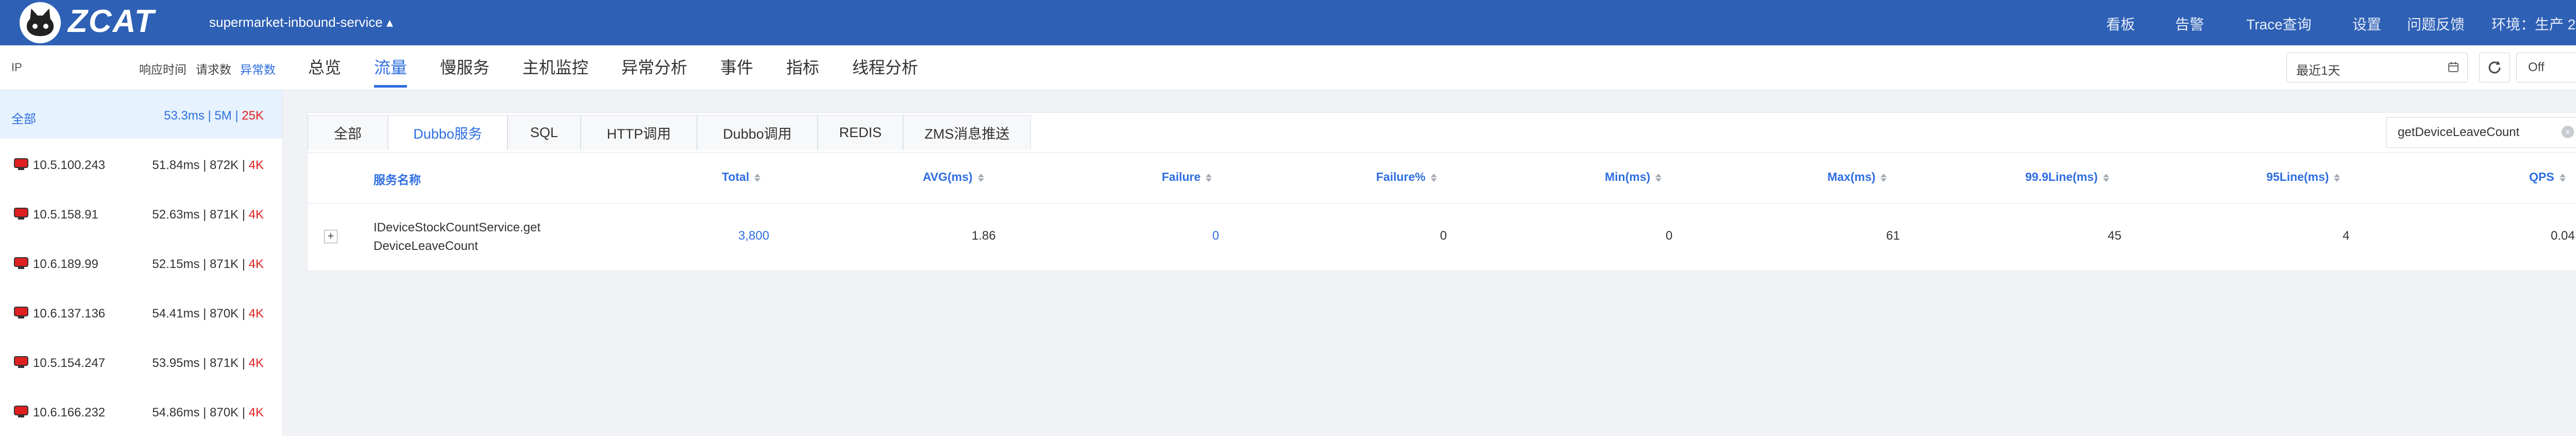  Describe the element at coordinates (802, 66) in the screenshot. I see `tab-metrics: 指标` at that location.